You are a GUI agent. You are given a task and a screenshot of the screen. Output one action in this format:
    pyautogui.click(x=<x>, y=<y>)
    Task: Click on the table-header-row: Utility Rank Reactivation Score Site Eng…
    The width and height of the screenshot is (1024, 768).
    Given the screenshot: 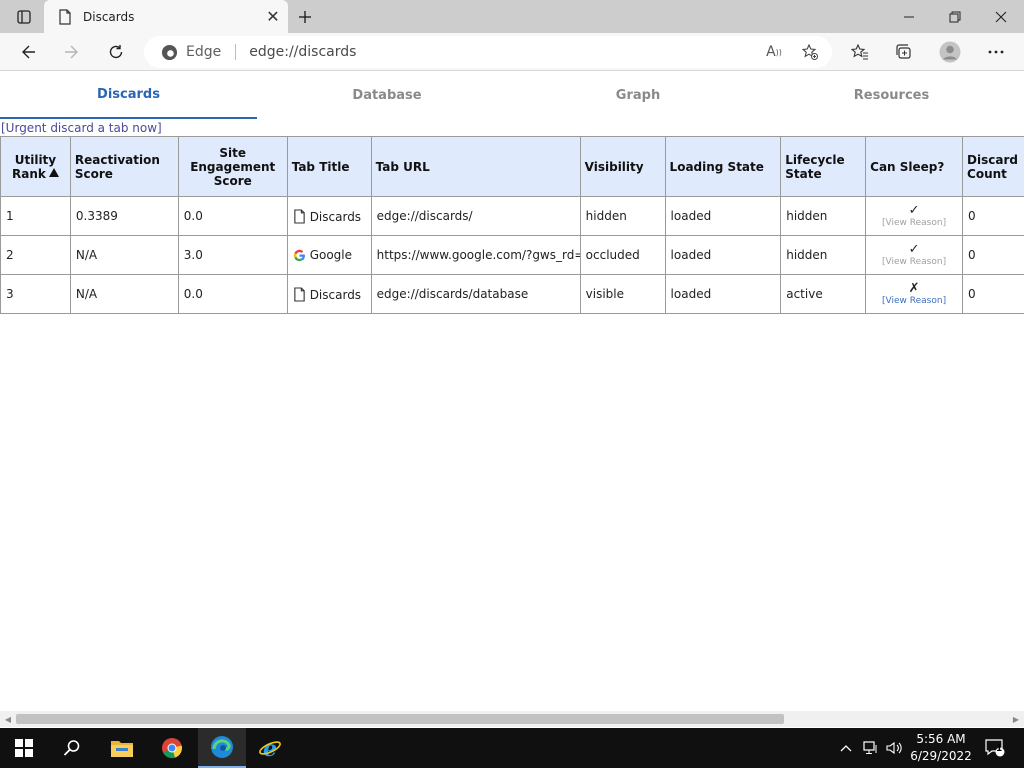 What is the action you would take?
    pyautogui.click(x=512, y=166)
    